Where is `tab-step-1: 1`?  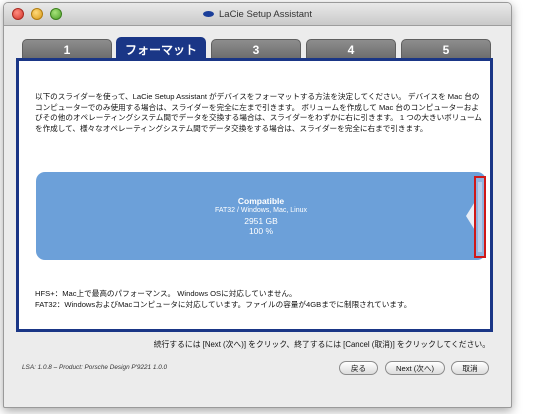
tab-step-1: 1 is located at coordinates (67, 49).